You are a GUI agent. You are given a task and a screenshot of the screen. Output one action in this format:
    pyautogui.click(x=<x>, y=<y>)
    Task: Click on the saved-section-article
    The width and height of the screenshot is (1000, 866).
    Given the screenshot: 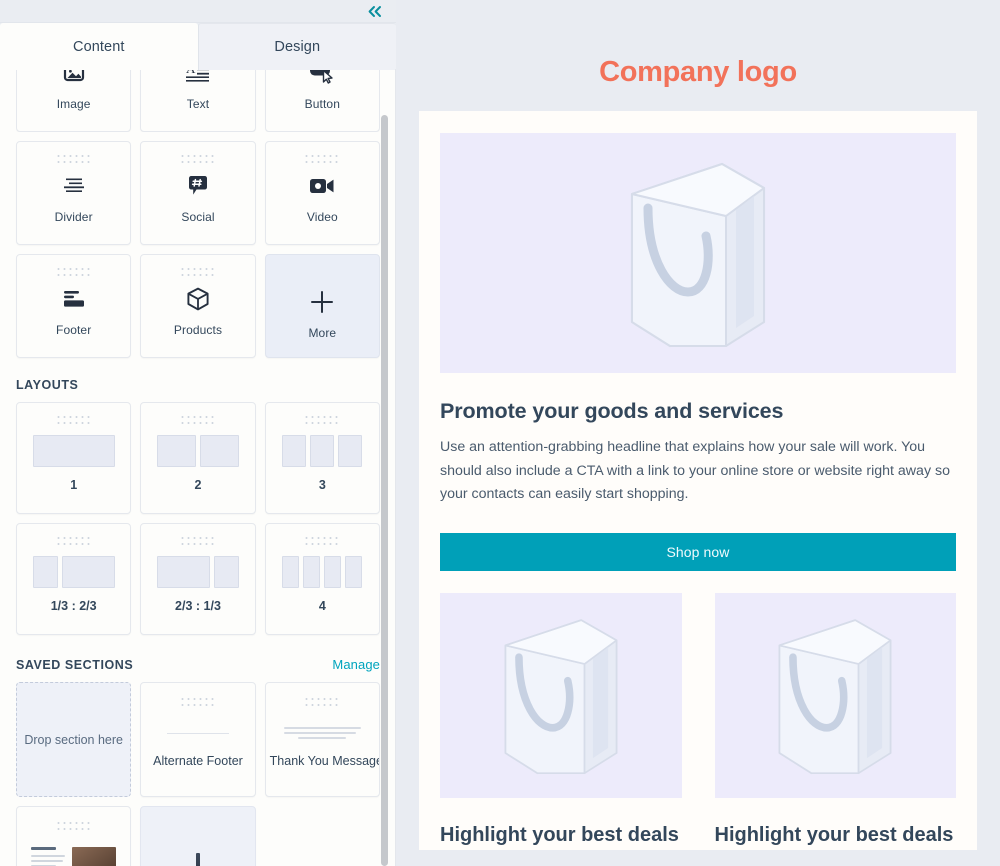 What is the action you would take?
    pyautogui.click(x=74, y=836)
    